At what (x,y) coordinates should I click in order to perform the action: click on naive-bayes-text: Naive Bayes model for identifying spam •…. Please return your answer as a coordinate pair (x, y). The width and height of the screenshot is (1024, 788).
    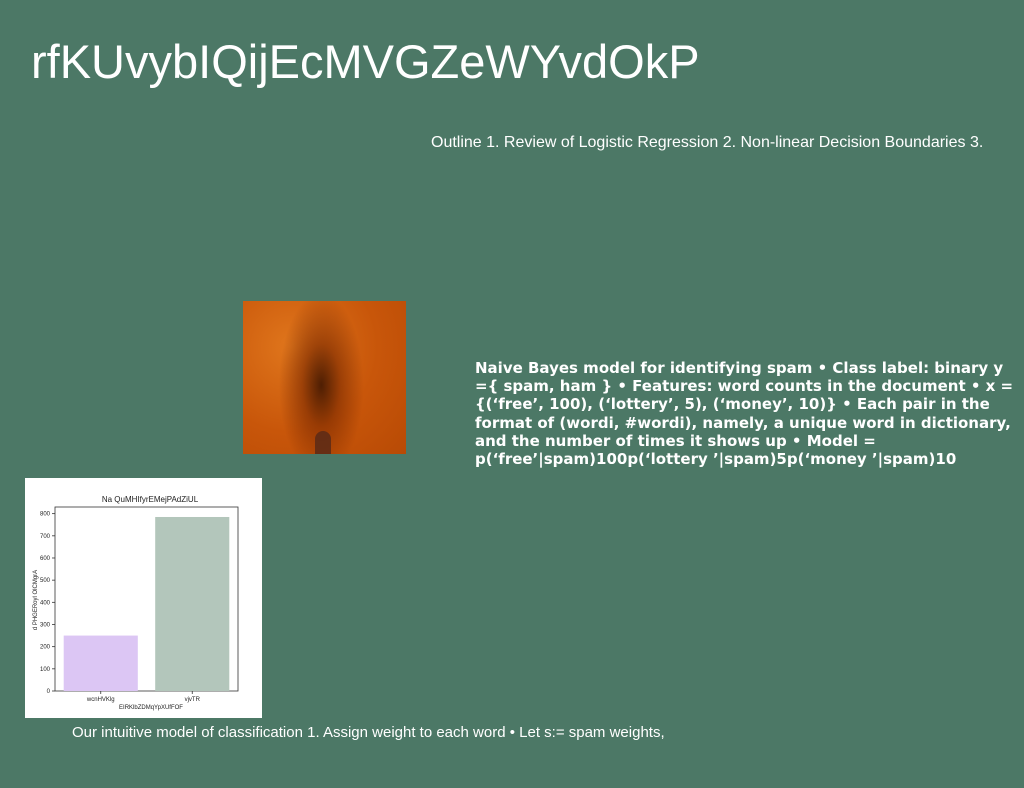
    Looking at the image, I should click on (744, 414).